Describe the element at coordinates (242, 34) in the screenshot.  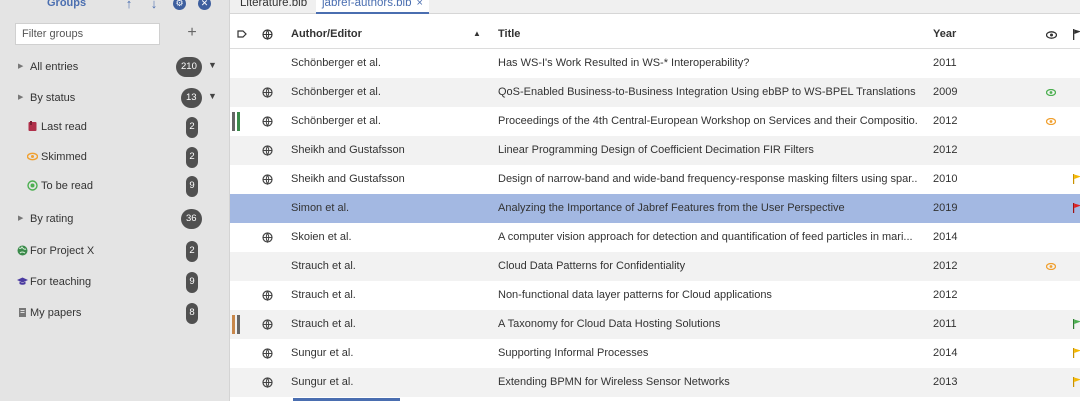
I see `file-icon` at that location.